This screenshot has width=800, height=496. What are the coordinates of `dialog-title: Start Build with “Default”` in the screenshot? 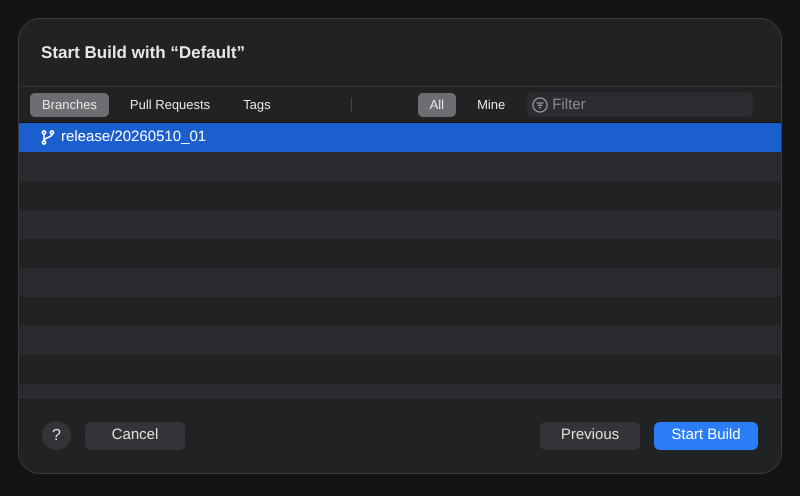 It's located at (143, 53).